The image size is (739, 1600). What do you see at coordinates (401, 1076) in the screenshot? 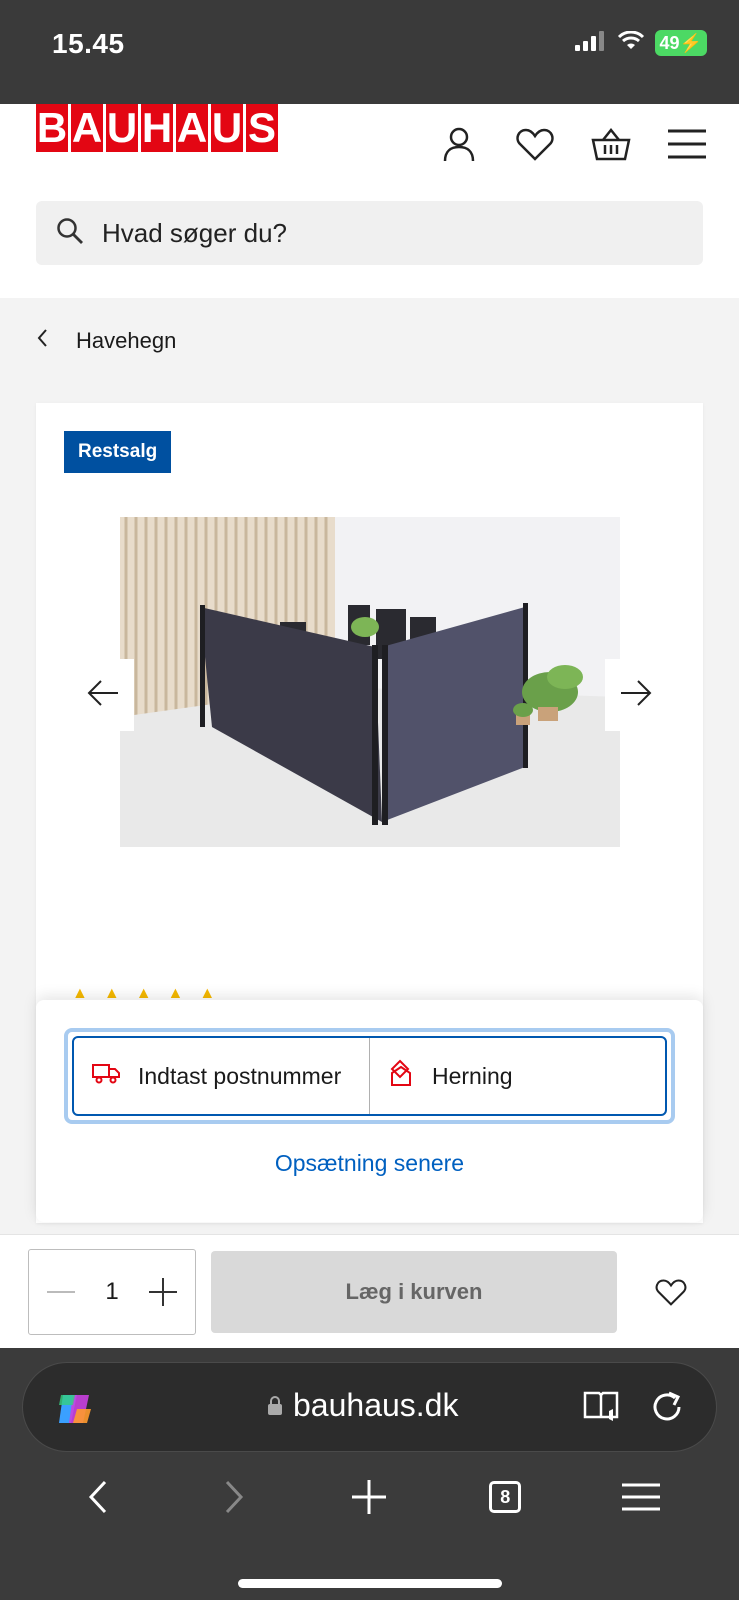
I see `store-icon` at bounding box center [401, 1076].